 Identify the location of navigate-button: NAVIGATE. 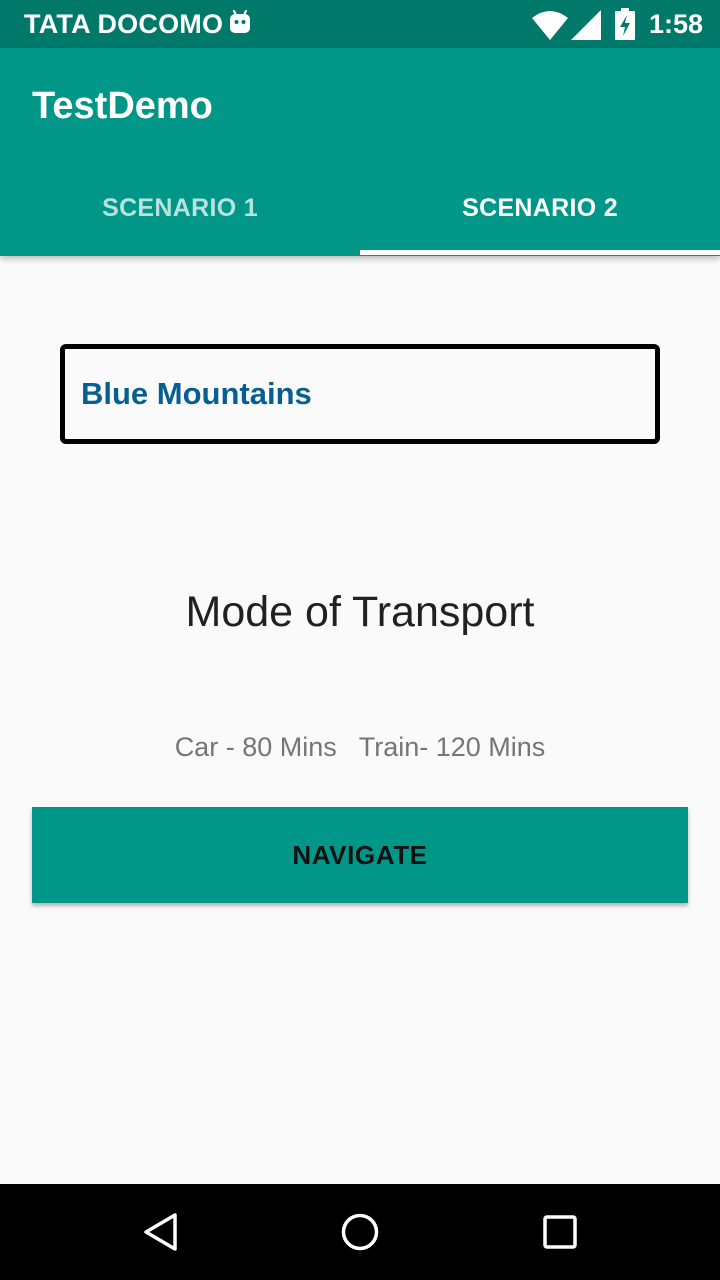
(360, 855).